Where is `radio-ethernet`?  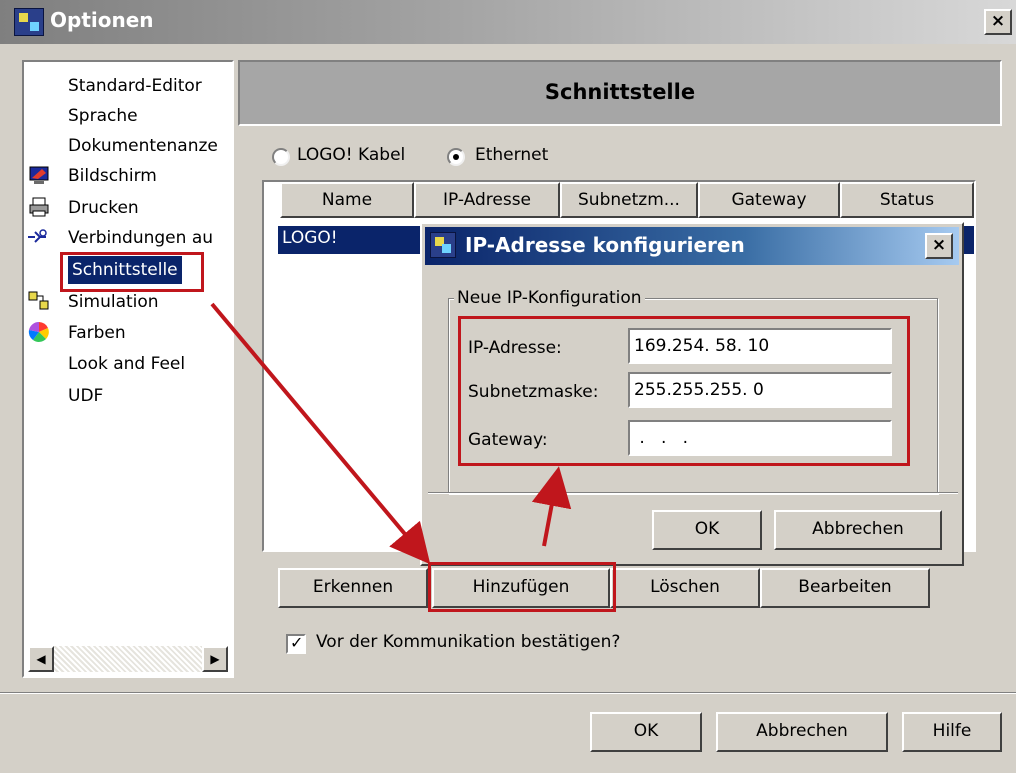 radio-ethernet is located at coordinates (456, 157).